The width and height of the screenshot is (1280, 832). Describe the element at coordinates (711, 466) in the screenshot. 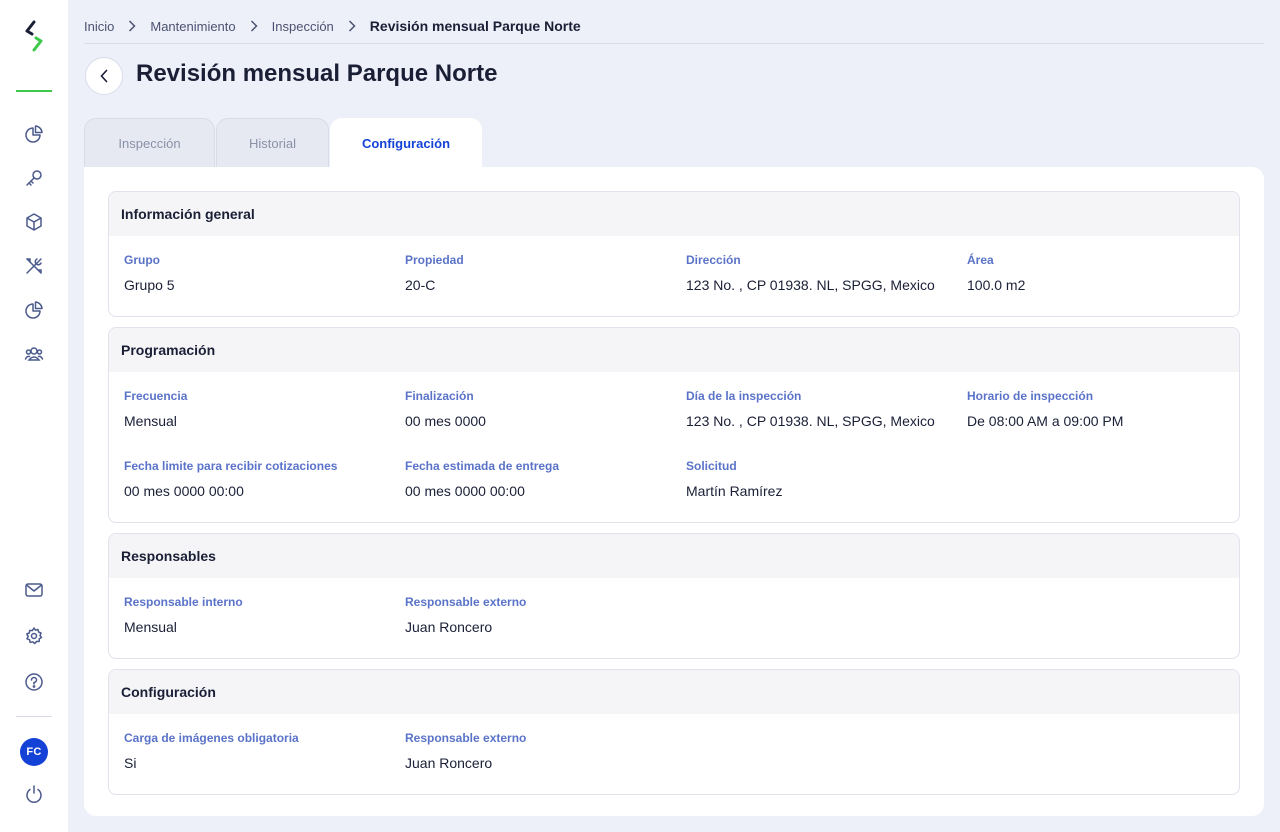

I see `field-label: Solicitud` at that location.